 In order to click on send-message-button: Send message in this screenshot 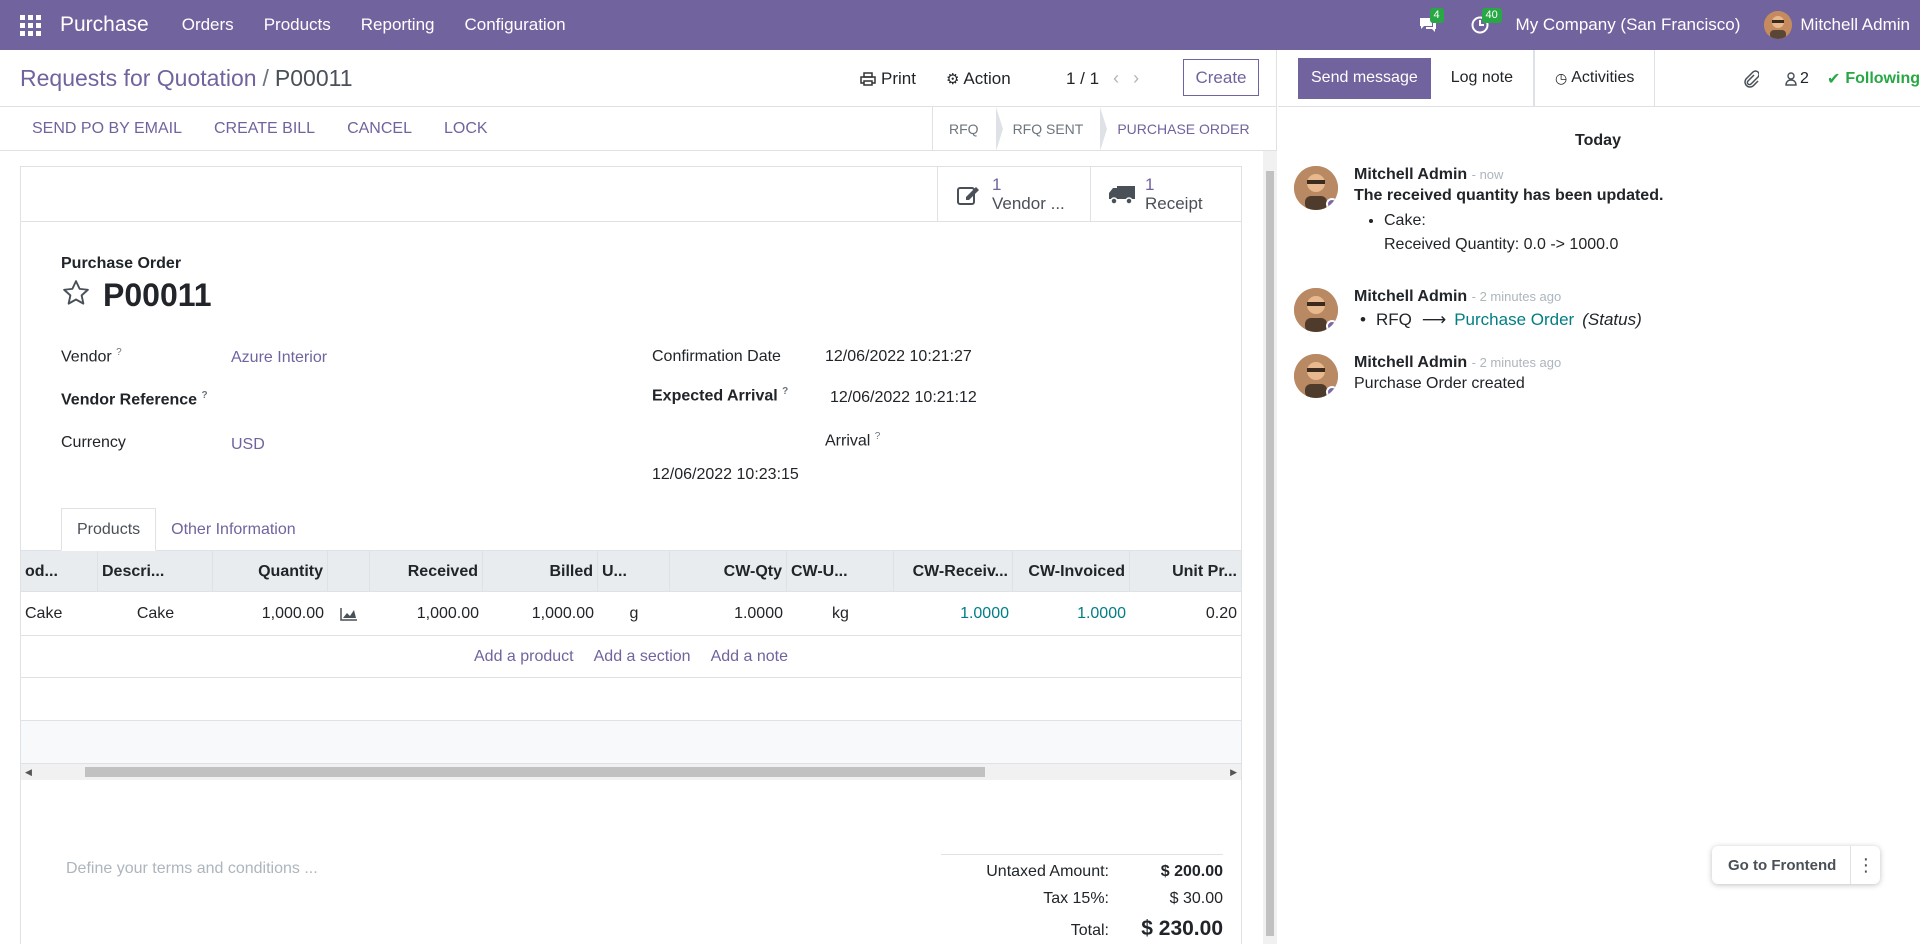, I will do `click(1364, 78)`.